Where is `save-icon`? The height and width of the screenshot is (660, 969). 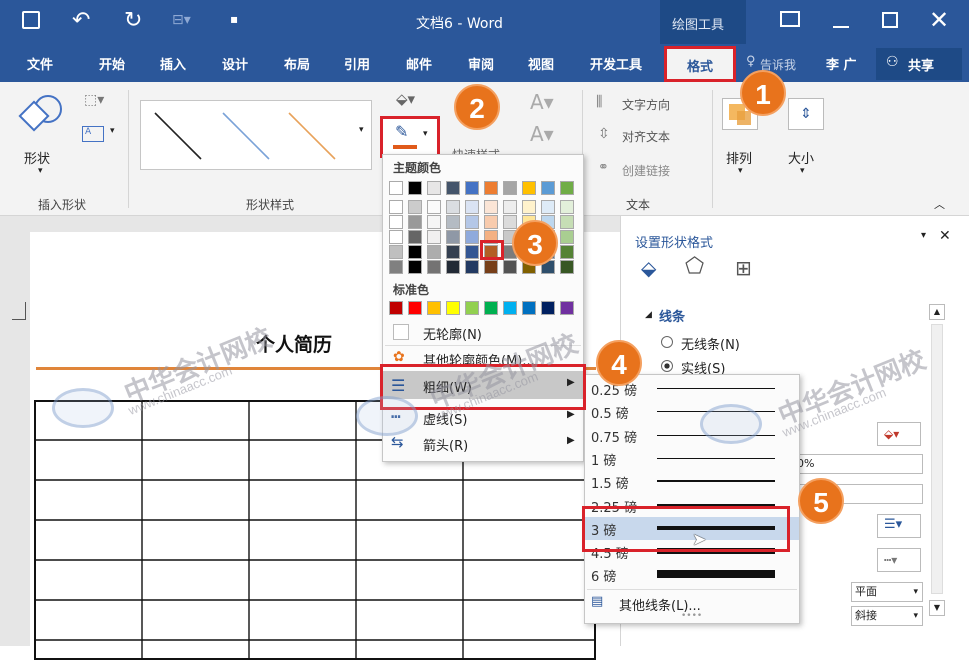 save-icon is located at coordinates (31, 20).